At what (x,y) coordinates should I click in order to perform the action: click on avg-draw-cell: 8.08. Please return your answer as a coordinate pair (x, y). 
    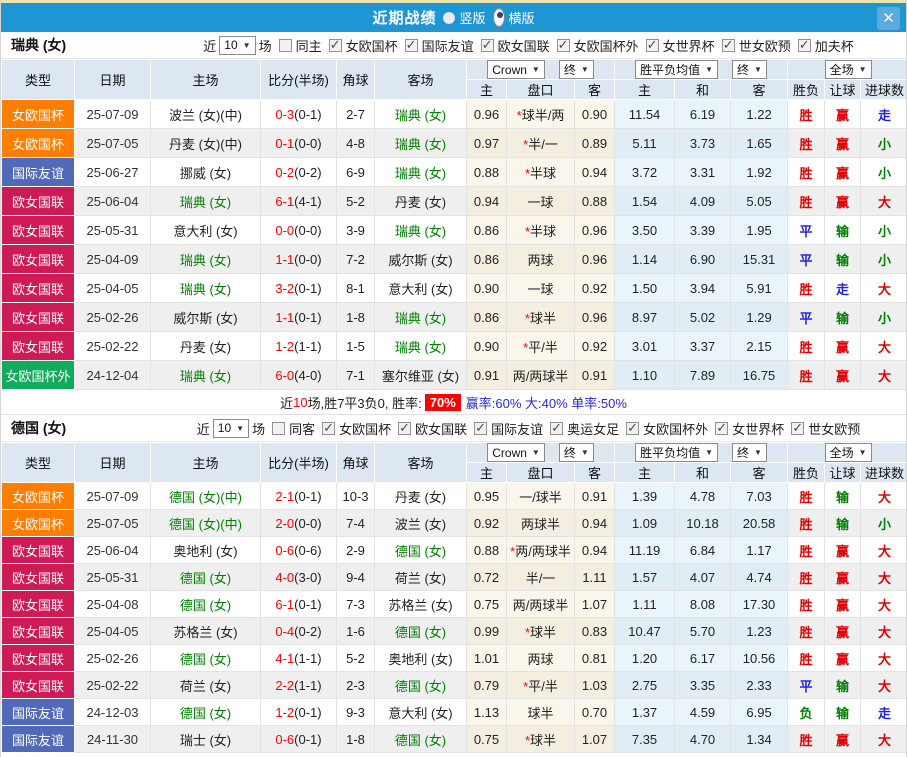
    Looking at the image, I should click on (703, 604).